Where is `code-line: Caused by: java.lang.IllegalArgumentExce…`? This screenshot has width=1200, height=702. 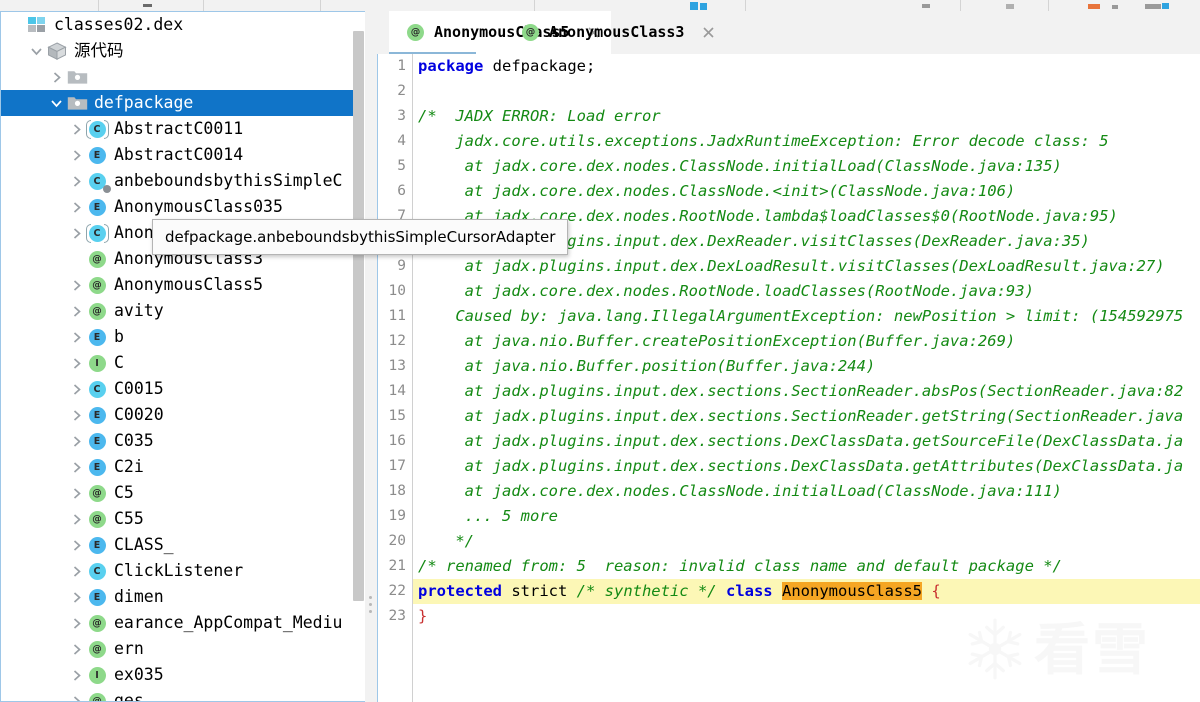 code-line: Caused by: java.lang.IllegalArgumentExce… is located at coordinates (806, 316).